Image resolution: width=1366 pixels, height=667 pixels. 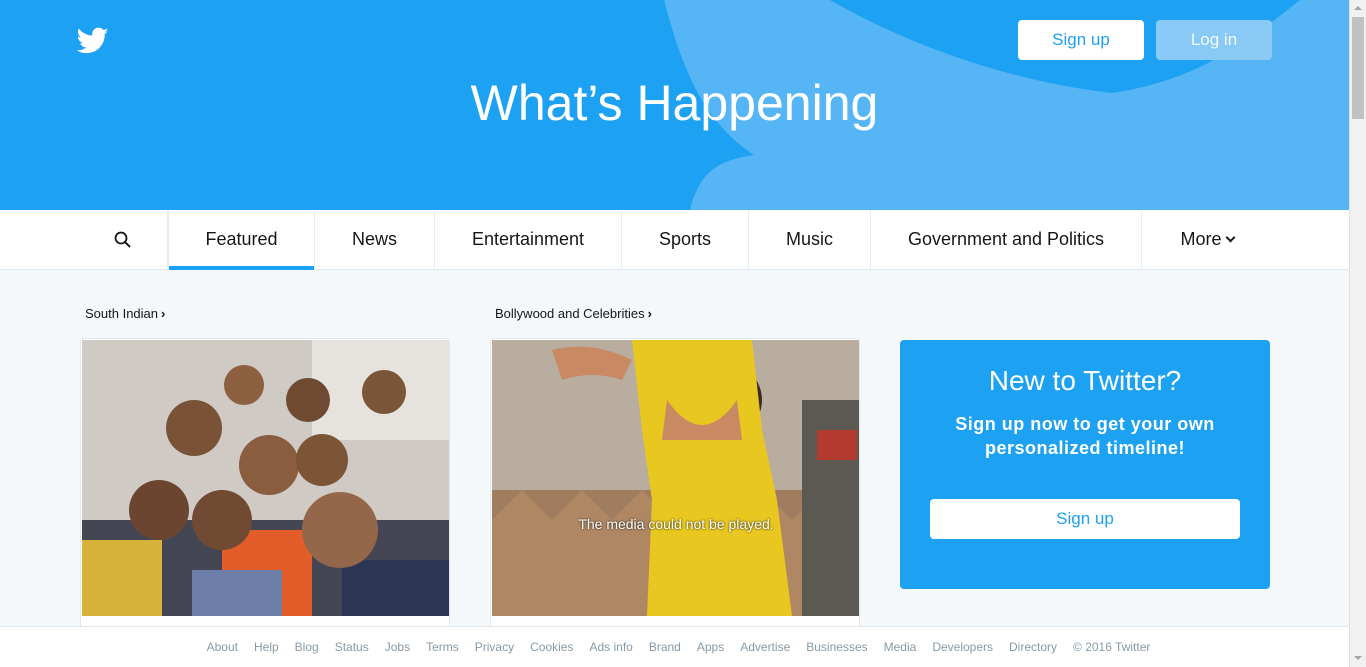 I want to click on scroll-down-button, so click(x=1358, y=658).